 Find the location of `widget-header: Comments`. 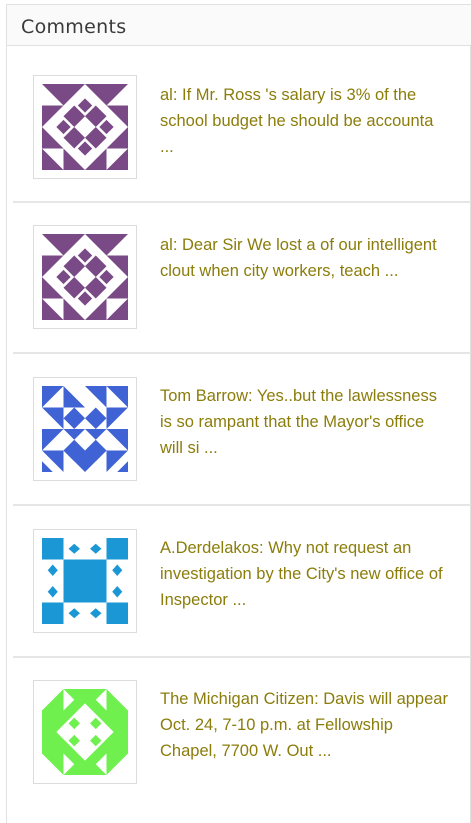

widget-header: Comments is located at coordinates (238, 25).